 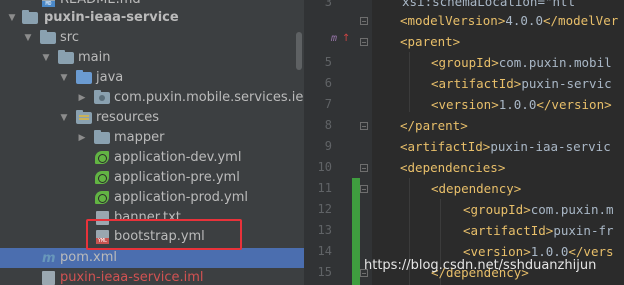 I want to click on tree-item-package: ▶ com.puxin.mobile.services.ieaa, so click(x=152, y=98).